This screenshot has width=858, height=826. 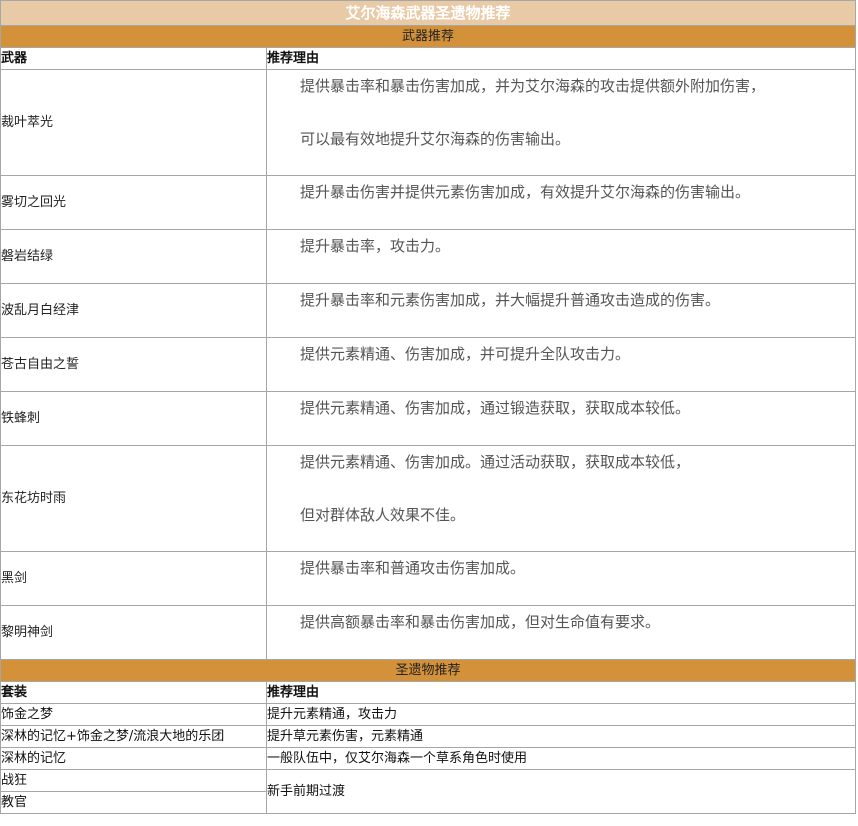 I want to click on weapon-row: 苍古自由之誓 提供元素精通、伤害加成，并可提升全队攻击力。, so click(x=428, y=364).